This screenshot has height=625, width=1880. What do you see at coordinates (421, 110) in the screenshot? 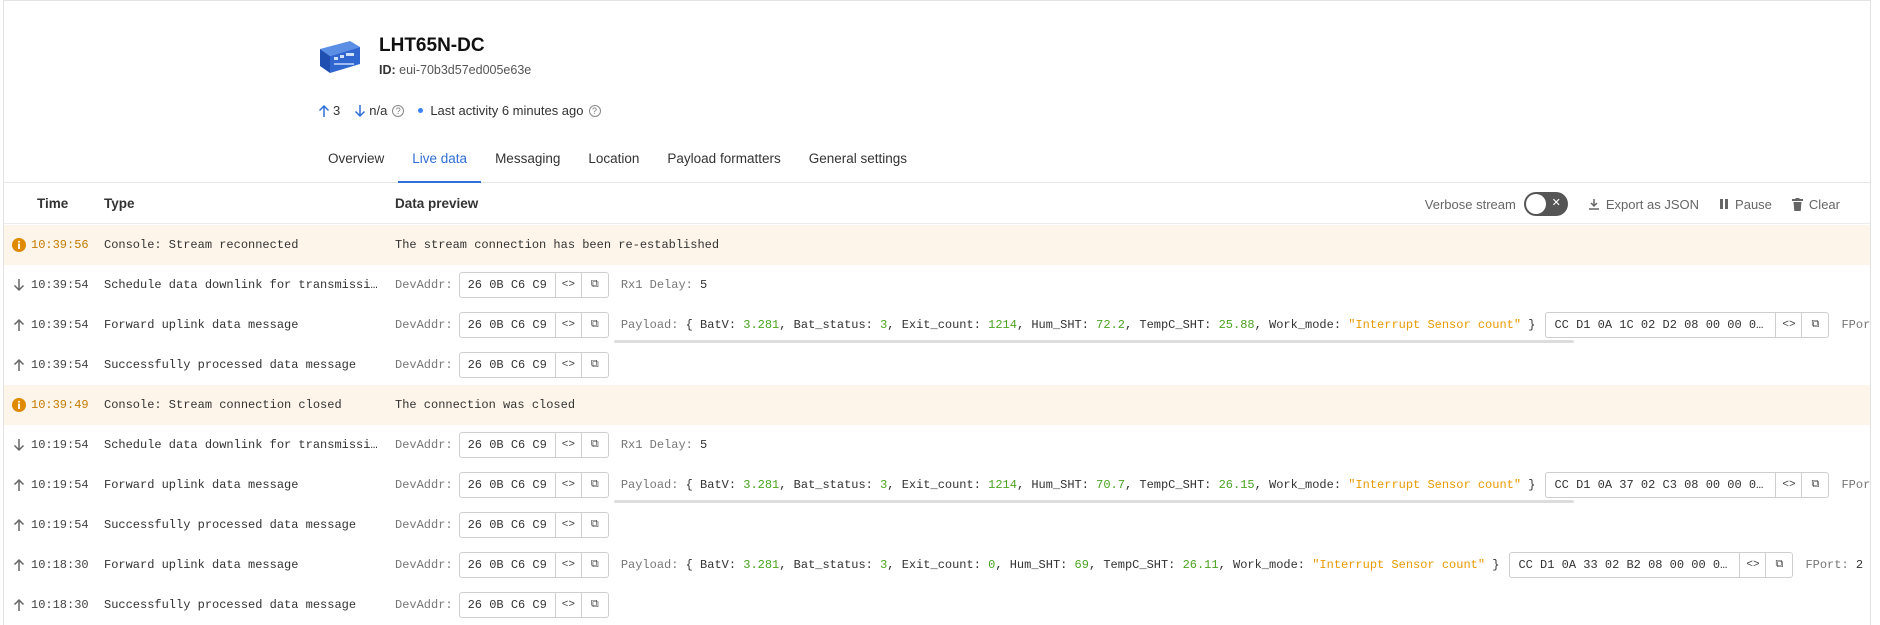
I see `status-dot` at bounding box center [421, 110].